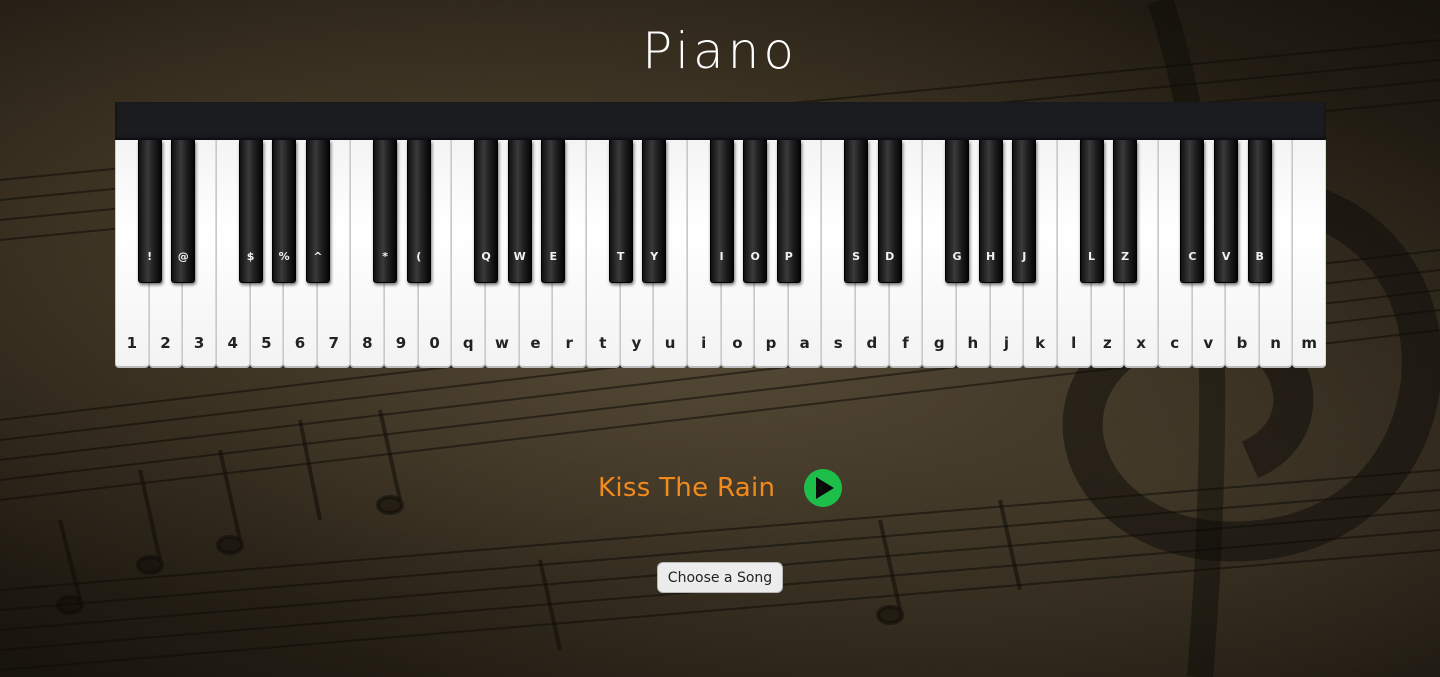  I want to click on white-key-label: d, so click(872, 343).